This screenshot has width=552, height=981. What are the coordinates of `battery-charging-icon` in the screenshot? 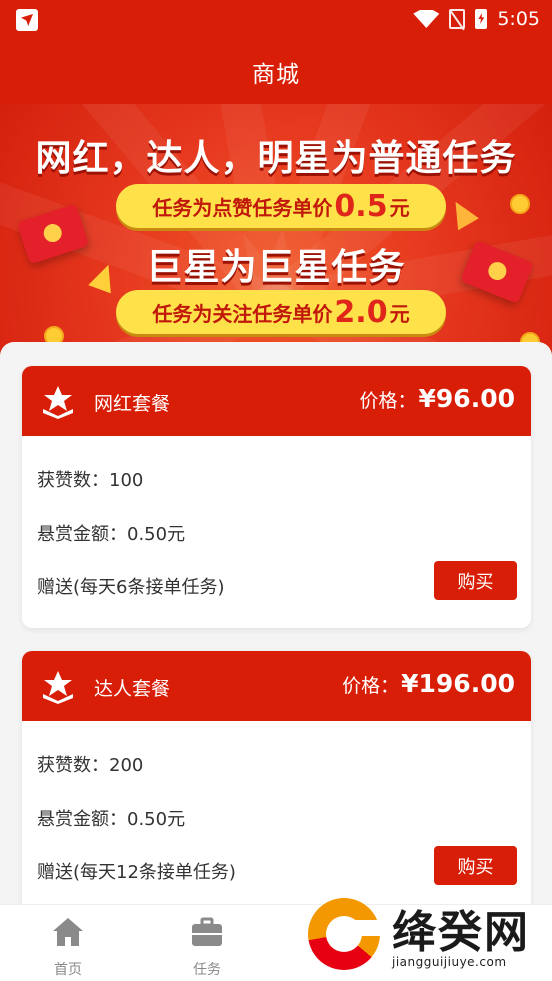 It's located at (481, 19).